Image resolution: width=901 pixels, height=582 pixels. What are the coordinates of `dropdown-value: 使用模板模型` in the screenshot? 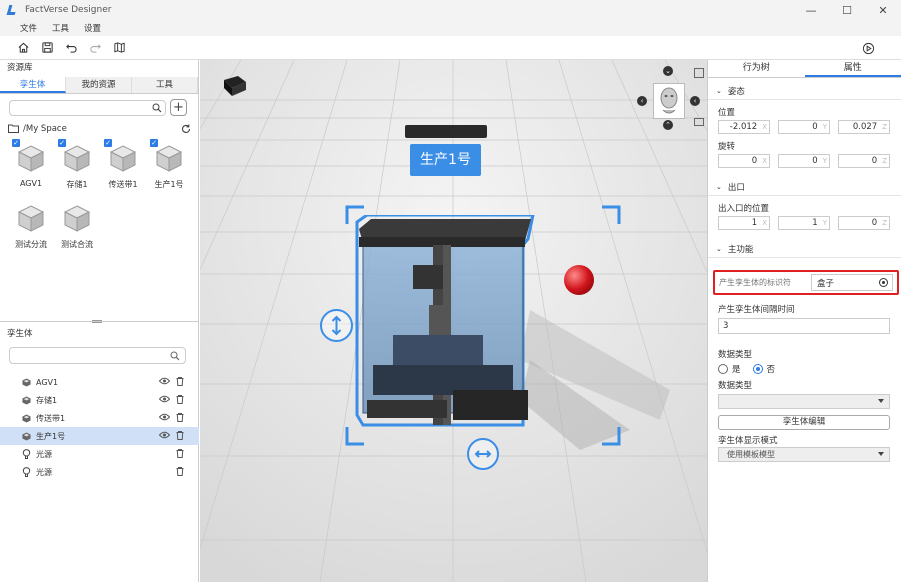 It's located at (751, 454).